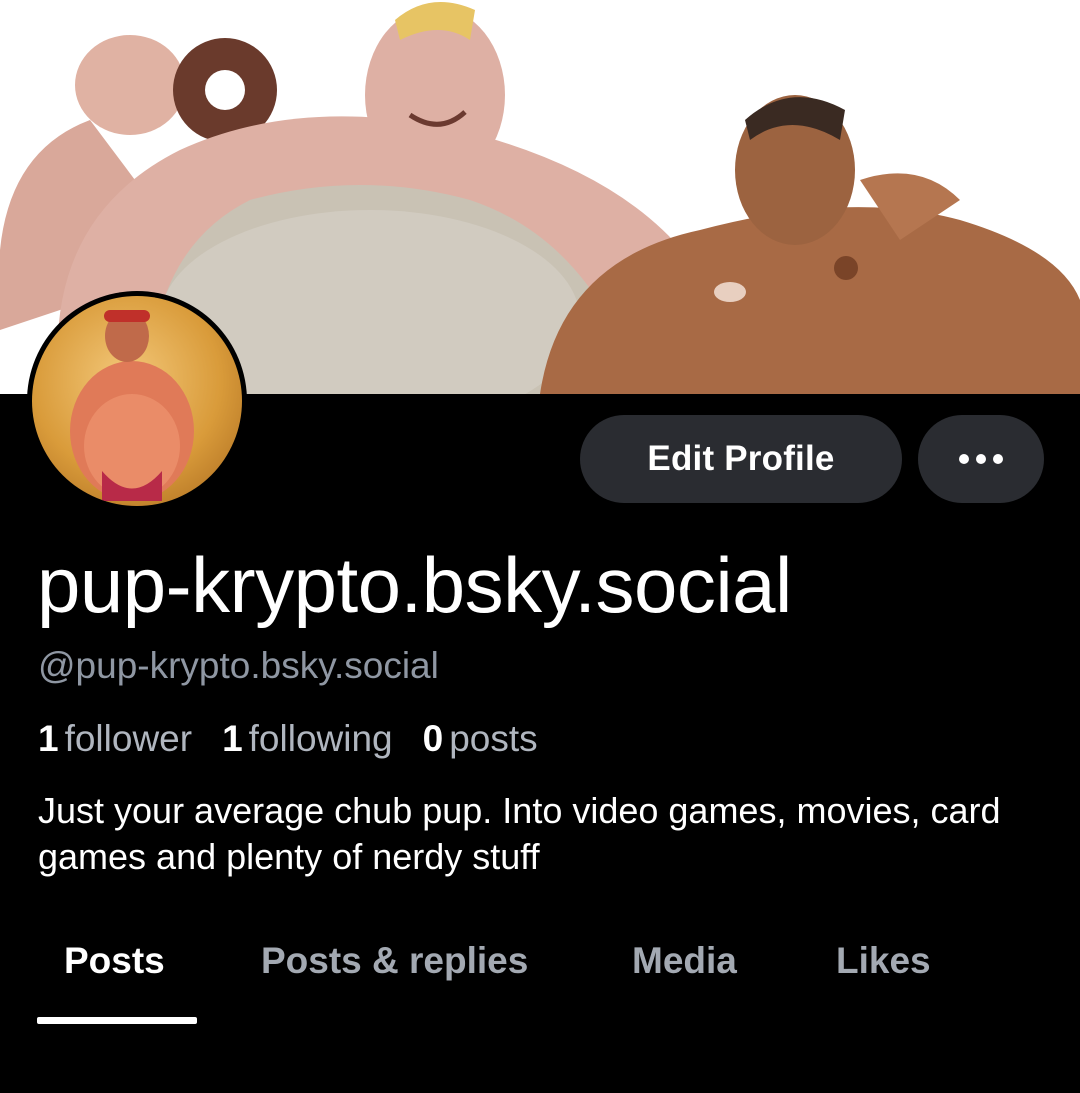  I want to click on profile-avatar, so click(137, 401).